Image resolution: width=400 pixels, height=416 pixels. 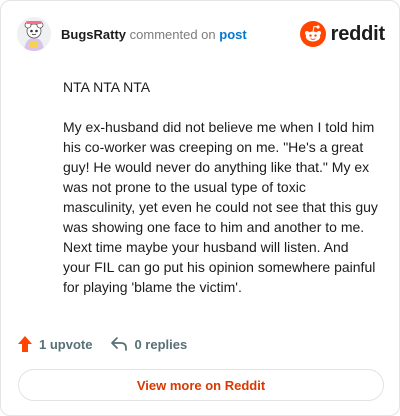 I want to click on reply-count: 0 replies, so click(x=161, y=344).